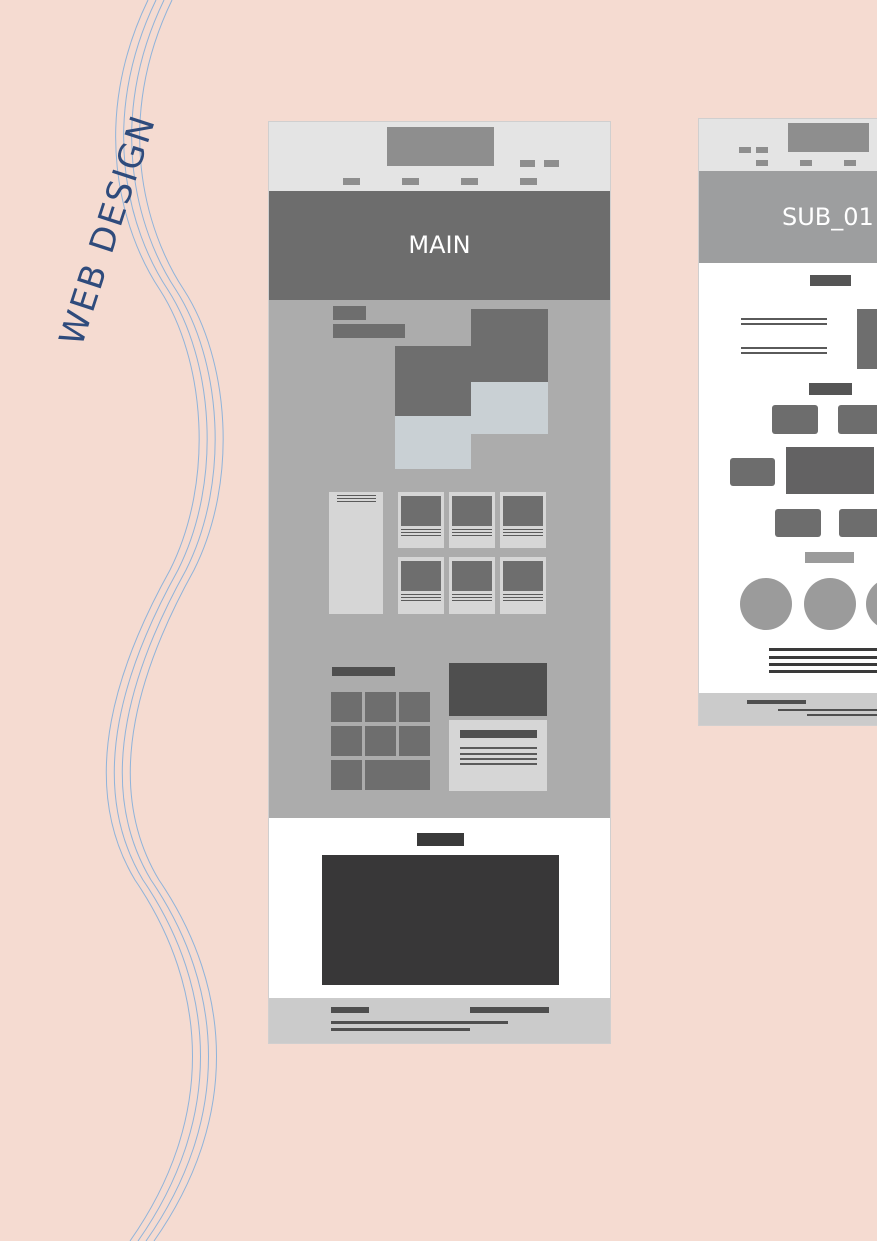 This screenshot has height=1241, width=877. I want to click on sub-hero-banner: SUB_01, so click(788, 217).